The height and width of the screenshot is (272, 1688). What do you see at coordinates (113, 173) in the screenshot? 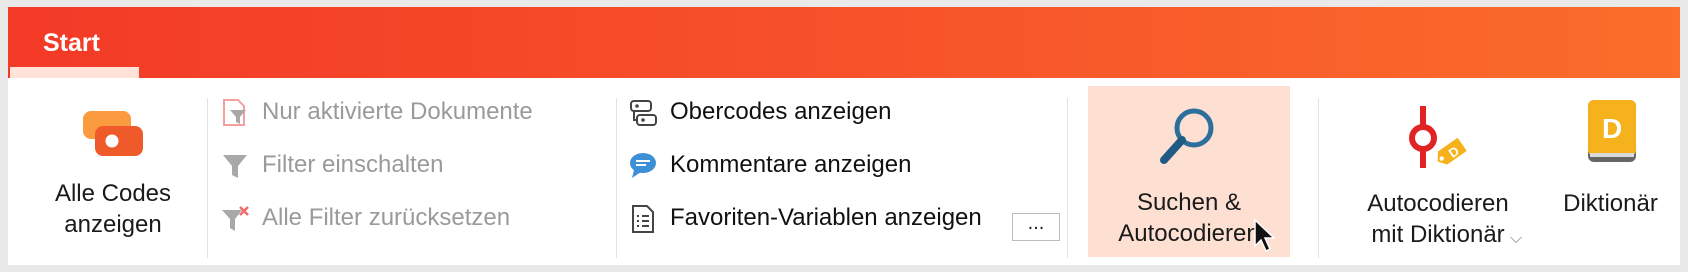
I see `all-codes-button: Alle Codes anzeigen` at bounding box center [113, 173].